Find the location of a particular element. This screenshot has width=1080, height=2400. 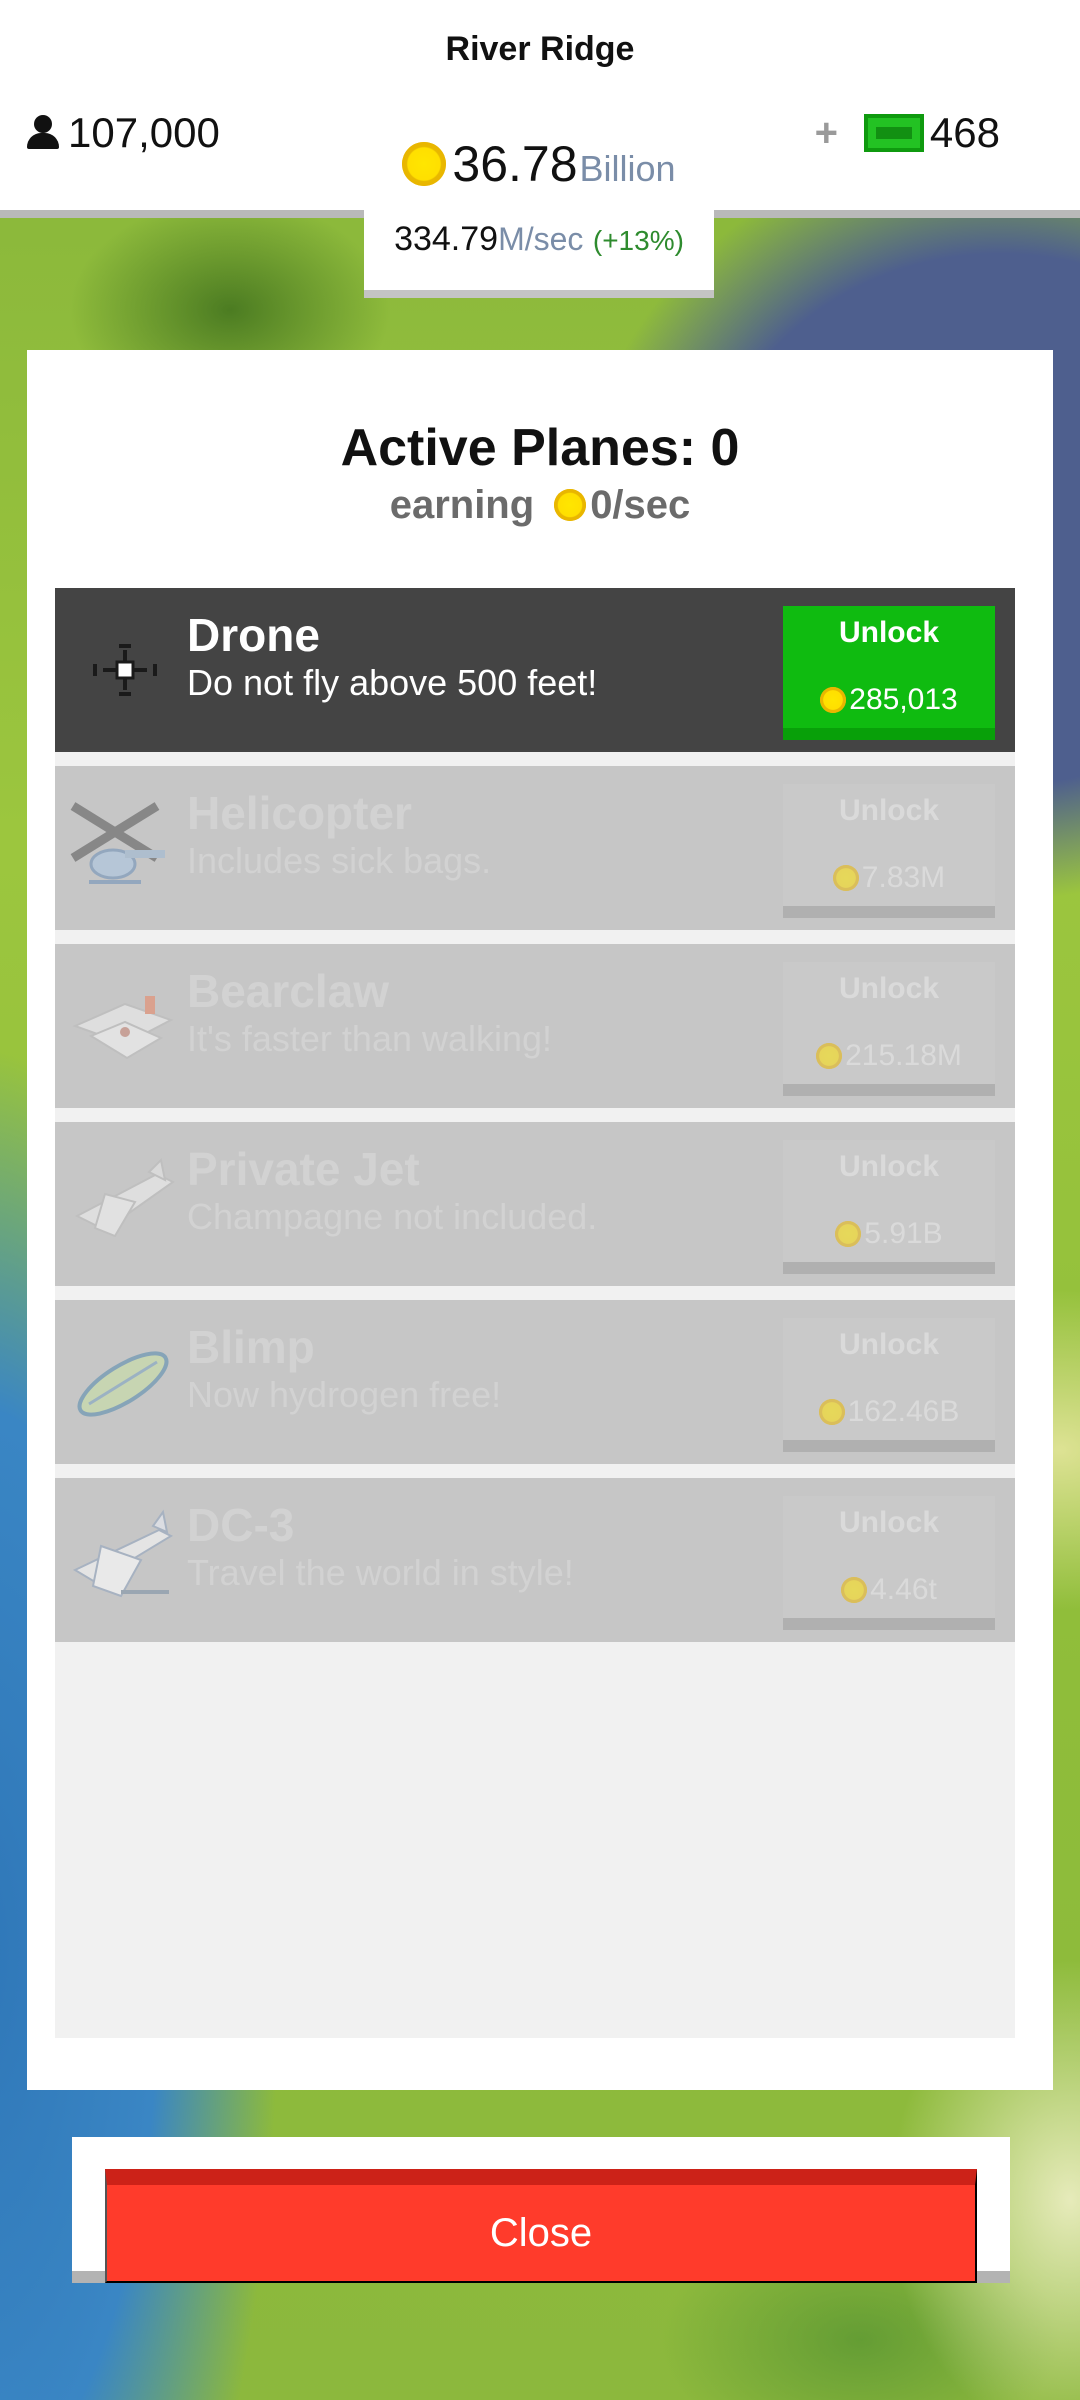

unlock-price: 4.46t is located at coordinates (889, 1590).